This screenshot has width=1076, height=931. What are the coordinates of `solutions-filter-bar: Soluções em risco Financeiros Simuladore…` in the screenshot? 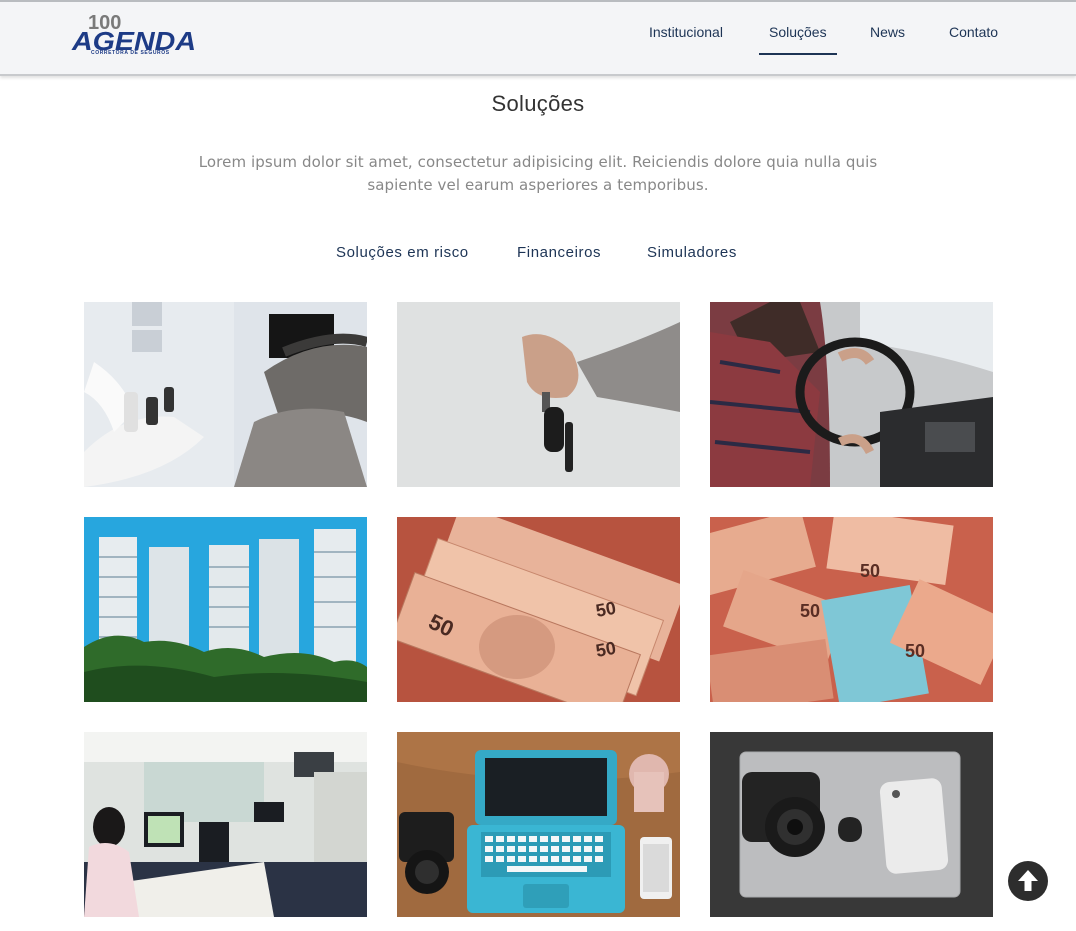 It's located at (538, 255).